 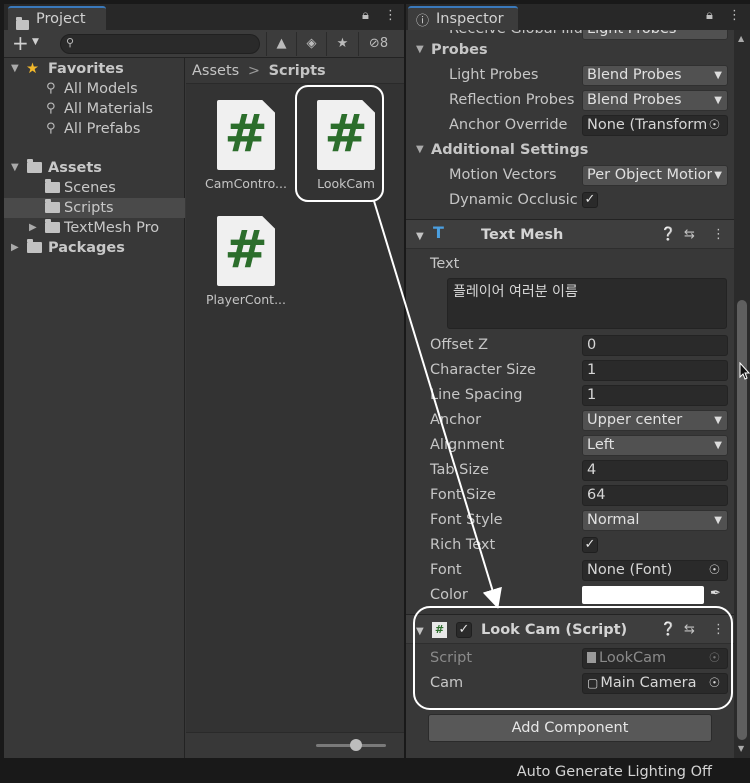 I want to click on project-tab-bar: Project 🔒︎ ⋮, so click(x=204, y=17).